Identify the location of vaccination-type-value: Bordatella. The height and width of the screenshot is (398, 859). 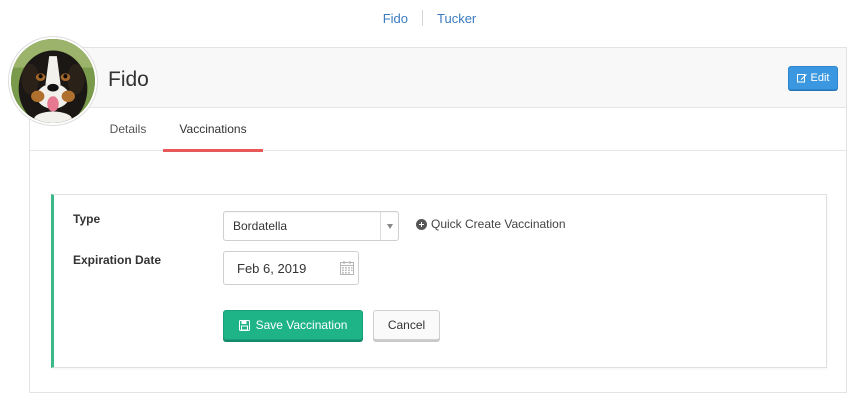
(260, 226).